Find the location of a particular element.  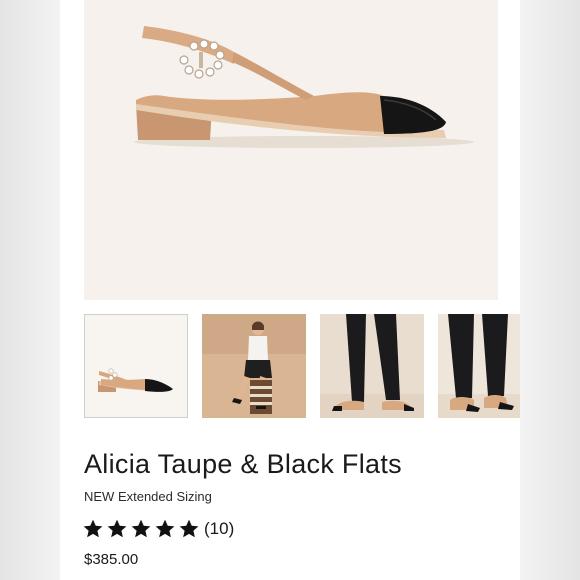

product-title: Alicia Taupe & Black Flats is located at coordinates (243, 464).